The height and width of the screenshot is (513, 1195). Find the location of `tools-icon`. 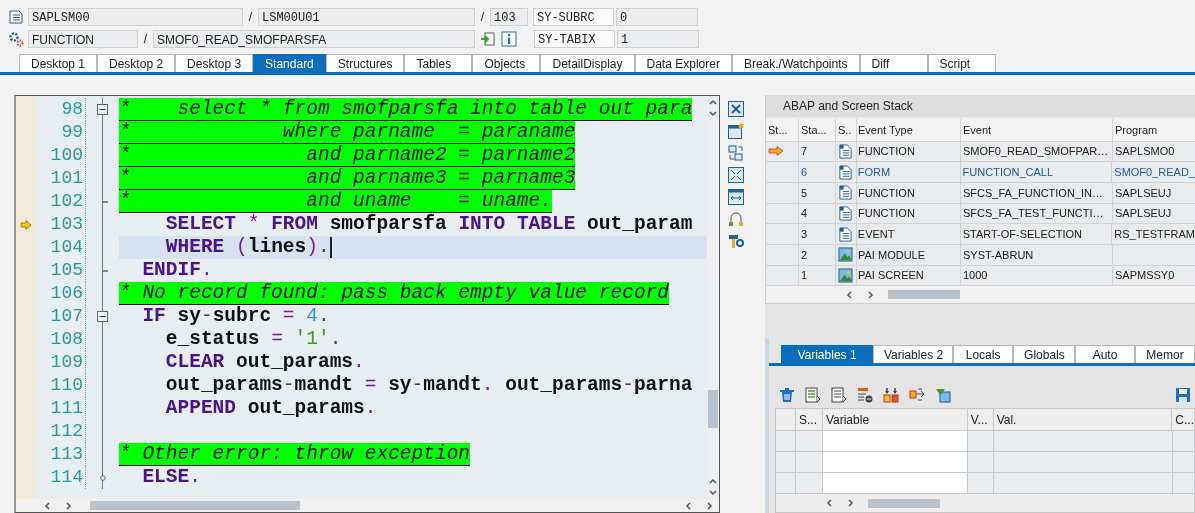

tools-icon is located at coordinates (736, 241).